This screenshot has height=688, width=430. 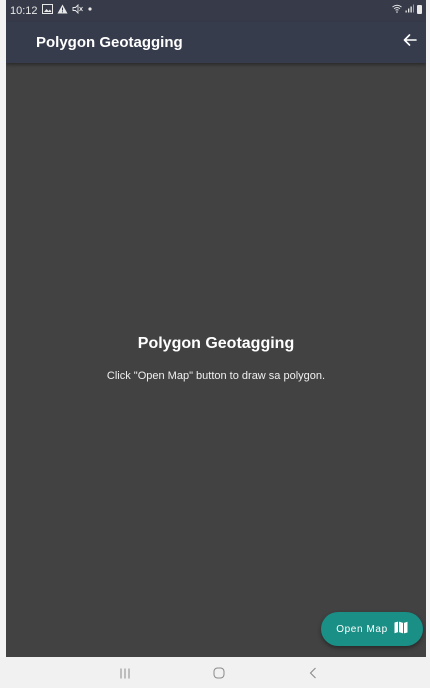 I want to click on recent-apps-icon, so click(x=125, y=673).